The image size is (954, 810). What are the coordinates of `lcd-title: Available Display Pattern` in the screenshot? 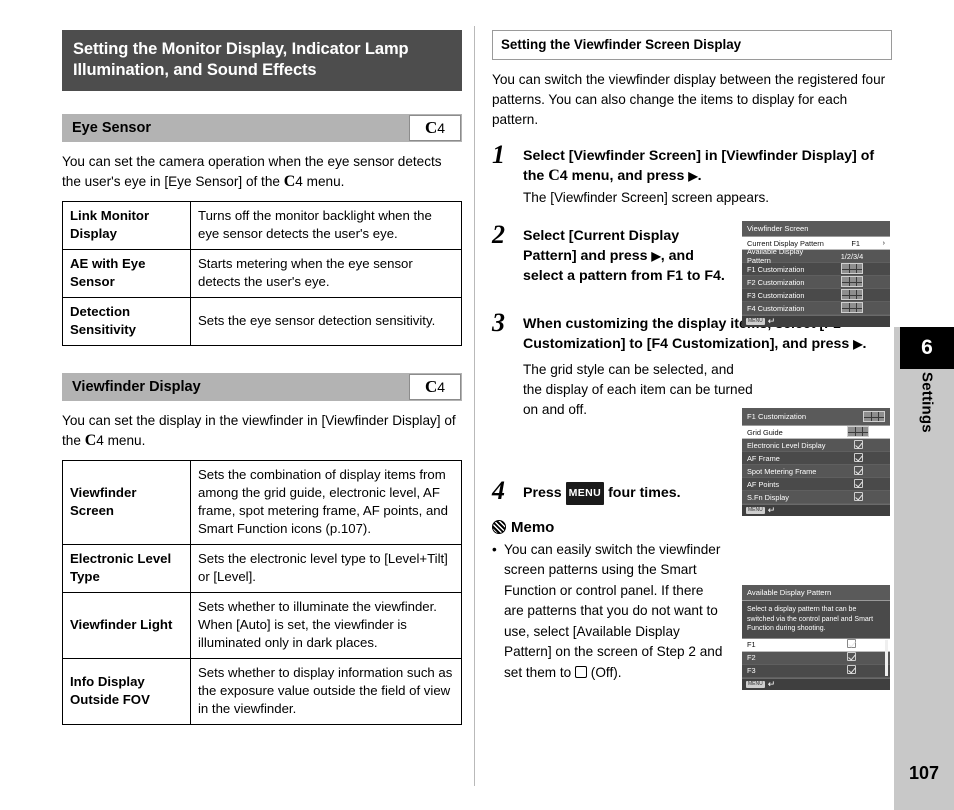 It's located at (816, 593).